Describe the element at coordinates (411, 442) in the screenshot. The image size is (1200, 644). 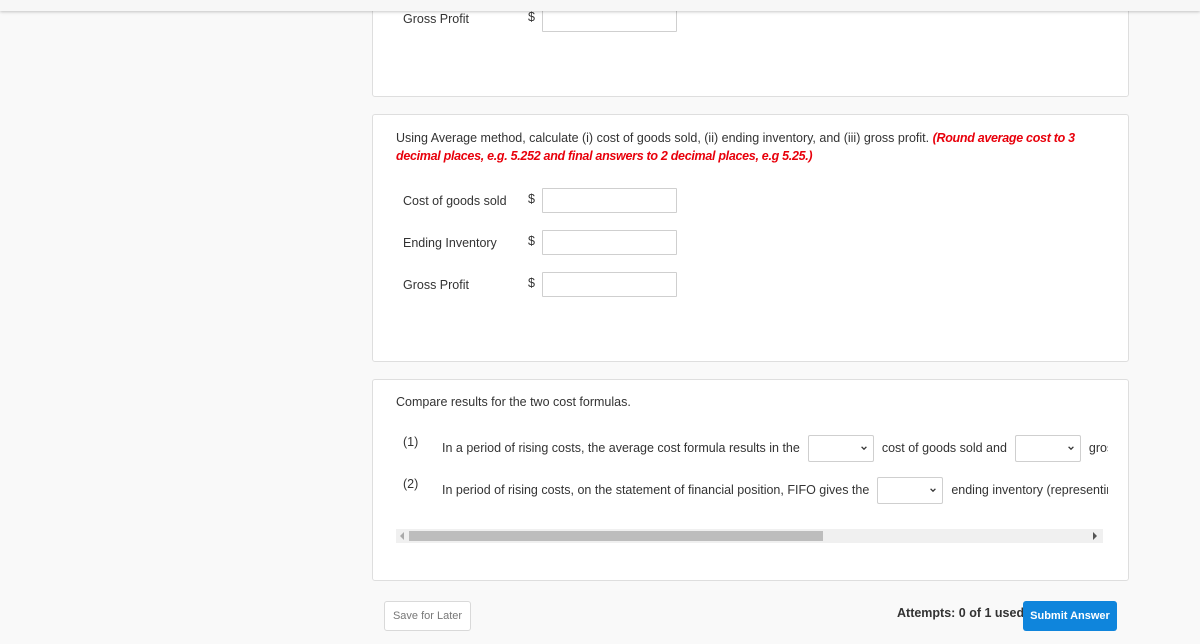
I see `item-number: (1)` at that location.